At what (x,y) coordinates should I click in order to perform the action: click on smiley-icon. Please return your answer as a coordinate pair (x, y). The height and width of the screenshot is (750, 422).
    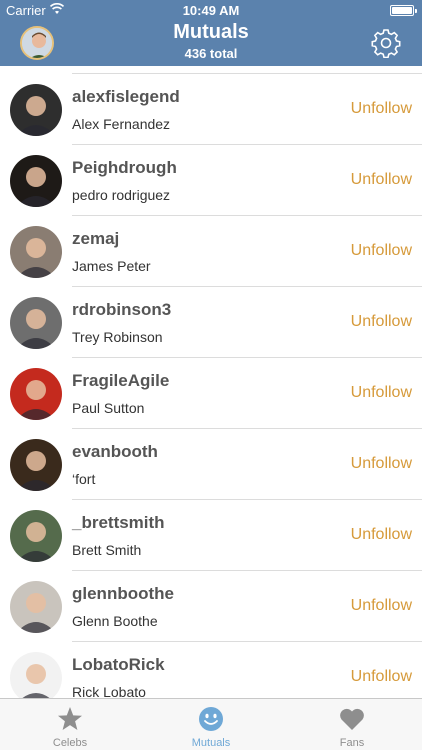
    Looking at the image, I should click on (211, 719).